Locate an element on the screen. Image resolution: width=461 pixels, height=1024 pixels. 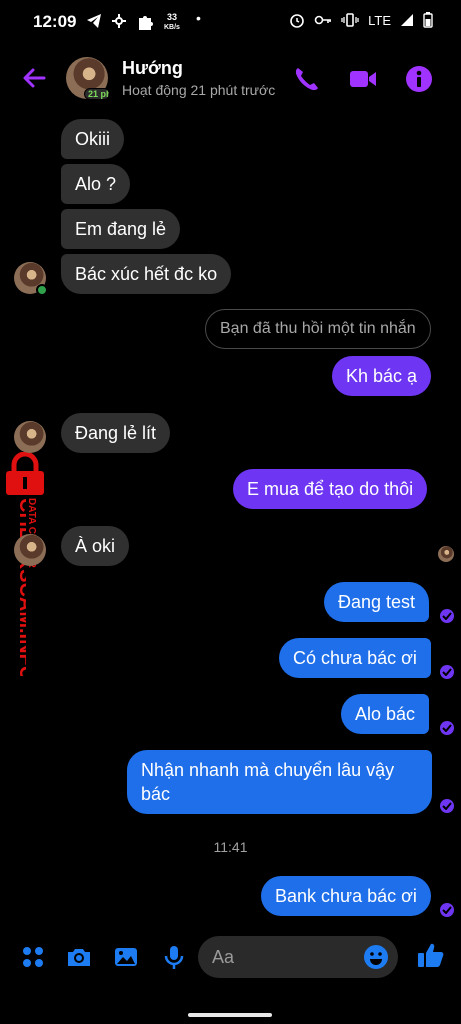
message-outgoing: Alo bác is located at coordinates (385, 714).